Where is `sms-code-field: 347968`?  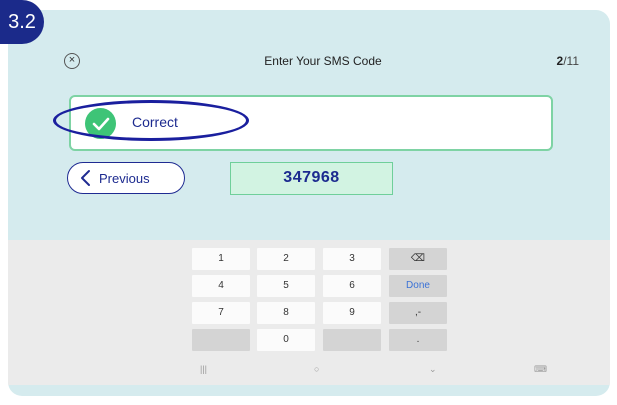
sms-code-field: 347968 is located at coordinates (311, 178).